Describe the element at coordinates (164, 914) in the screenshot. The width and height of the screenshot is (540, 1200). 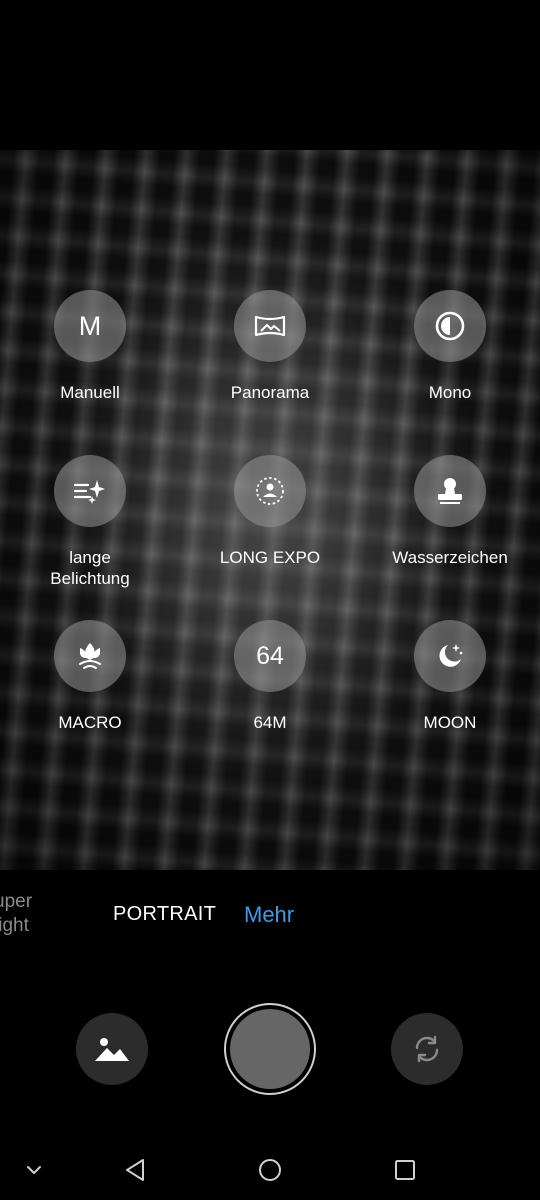
I see `mode-tab-portrait: PORTRAIT` at that location.